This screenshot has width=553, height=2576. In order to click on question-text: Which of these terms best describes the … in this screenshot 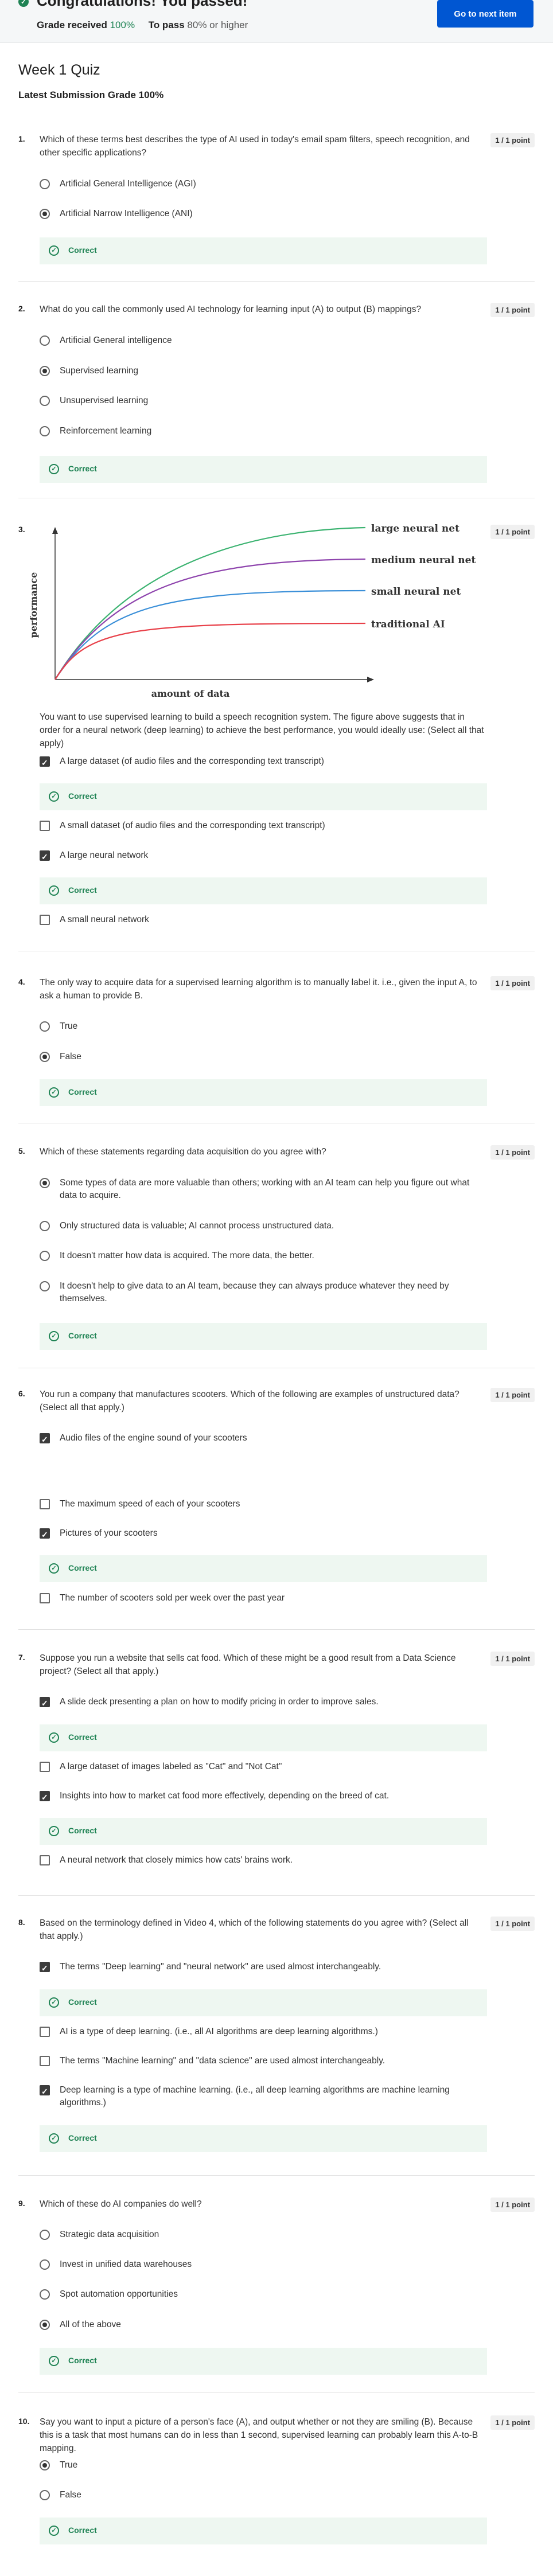, I will do `click(255, 146)`.